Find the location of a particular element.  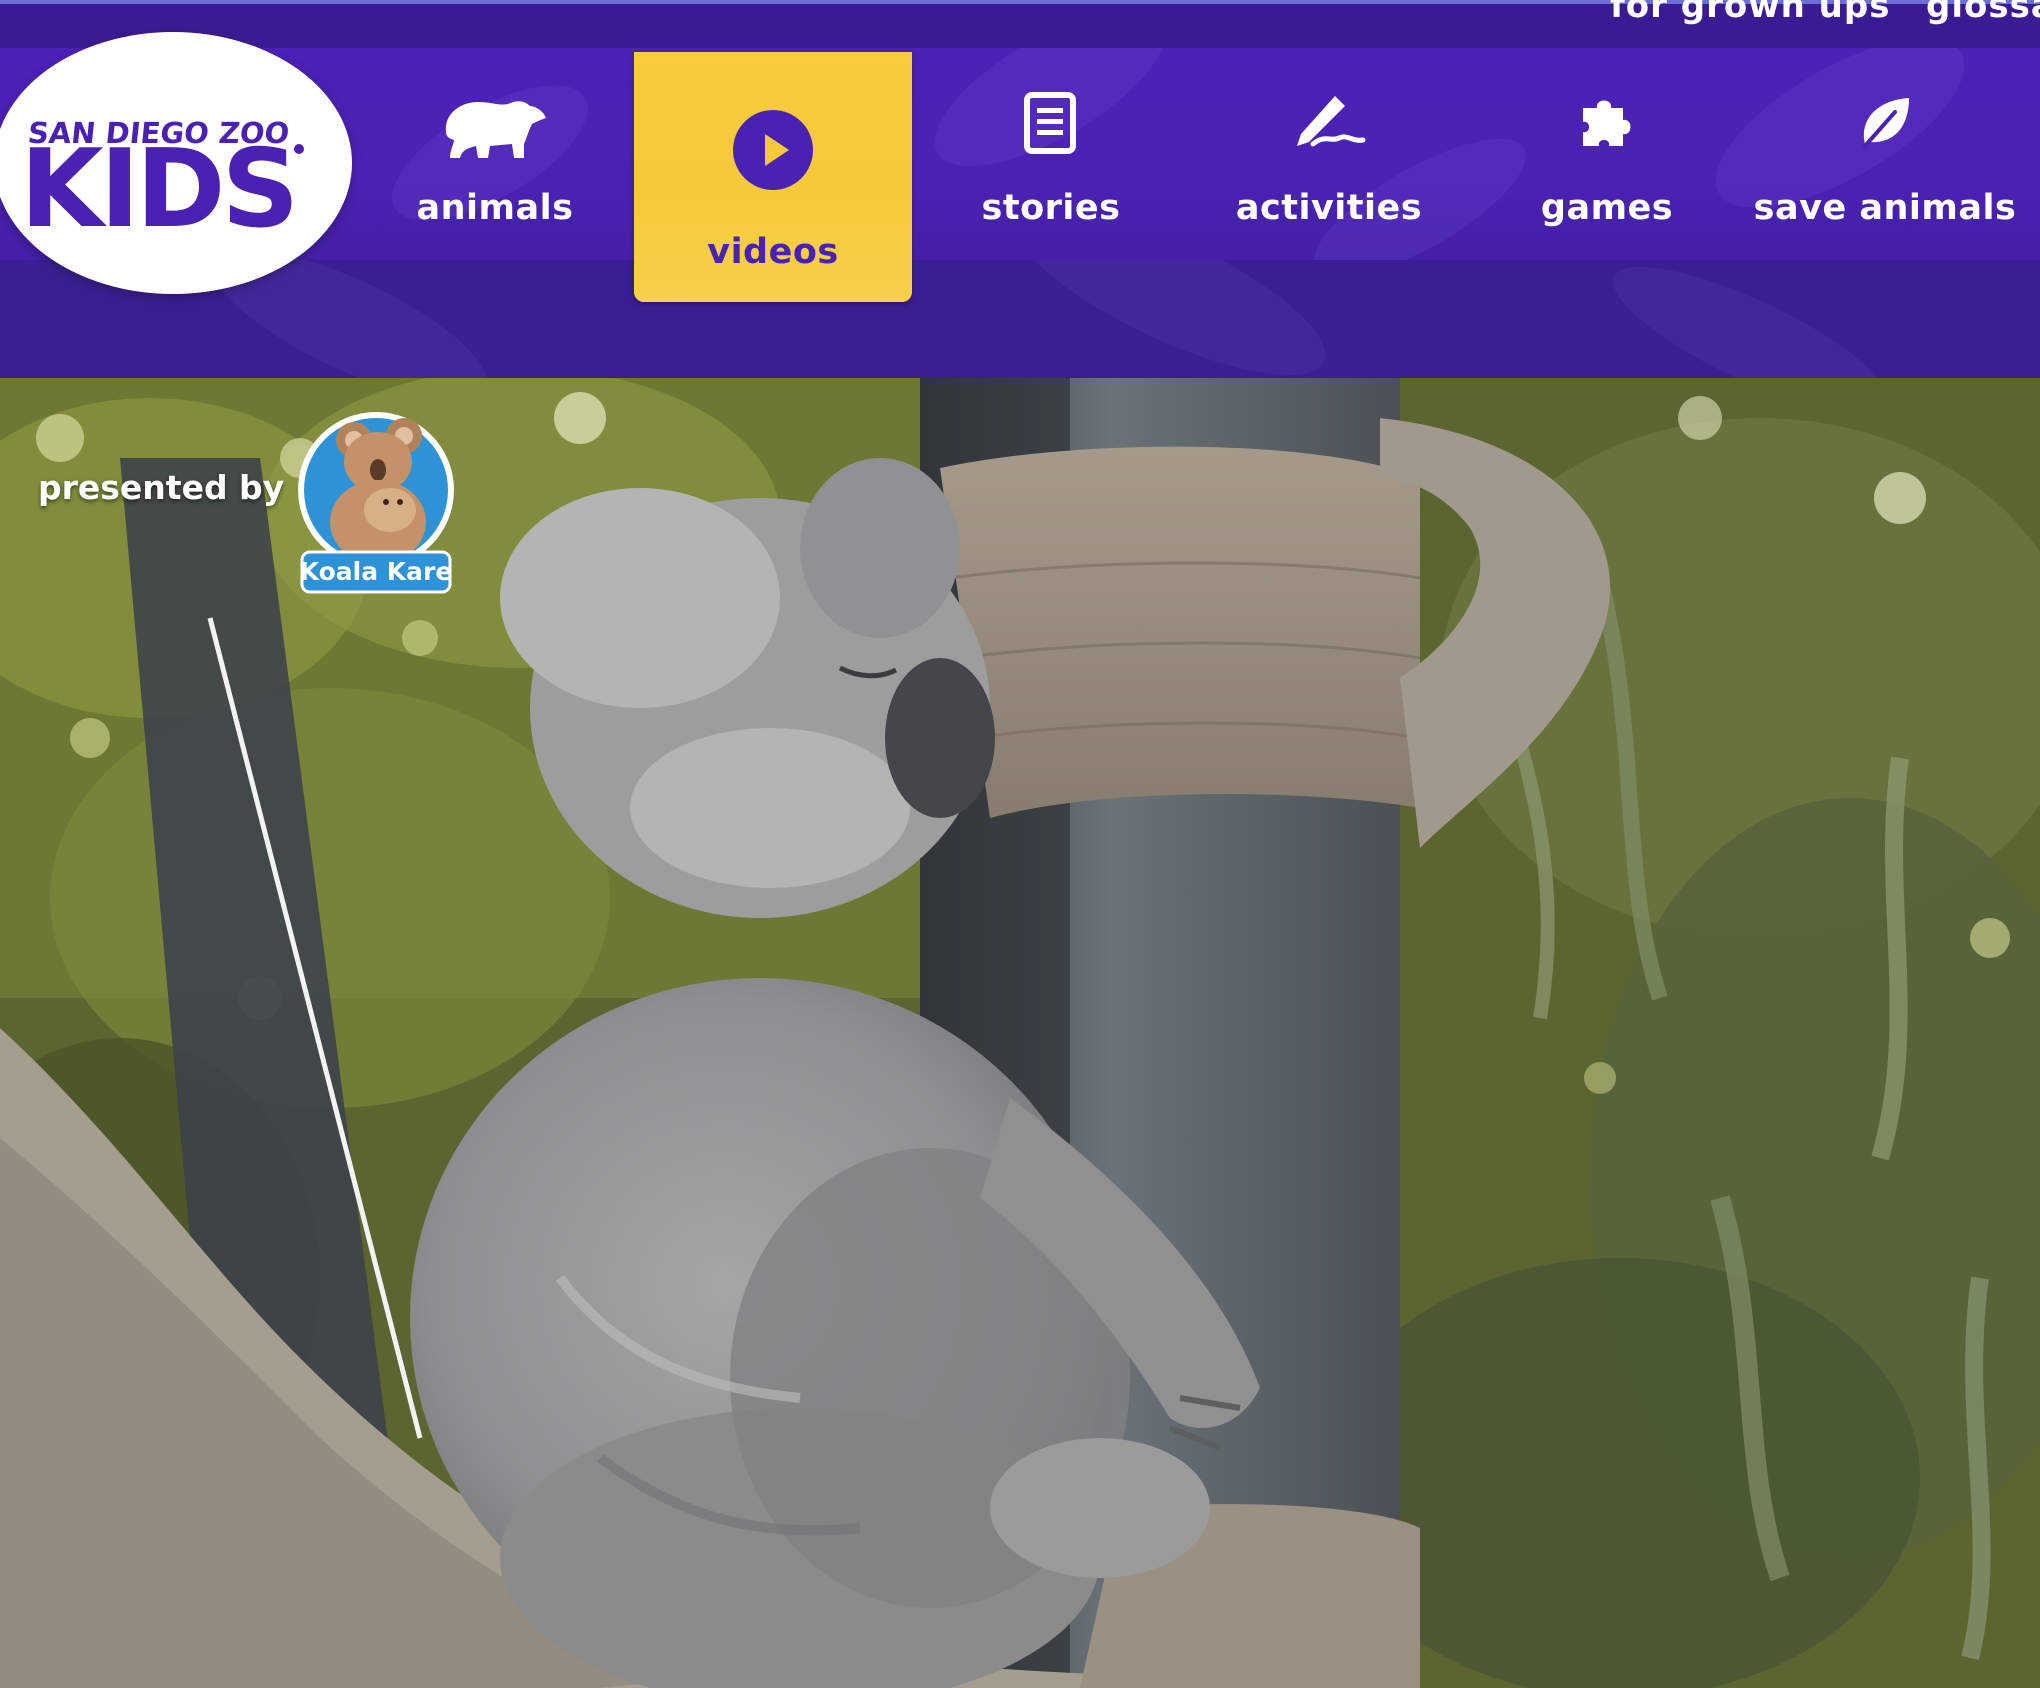

nav-save-animals-label: save animals is located at coordinates (1885, 208).